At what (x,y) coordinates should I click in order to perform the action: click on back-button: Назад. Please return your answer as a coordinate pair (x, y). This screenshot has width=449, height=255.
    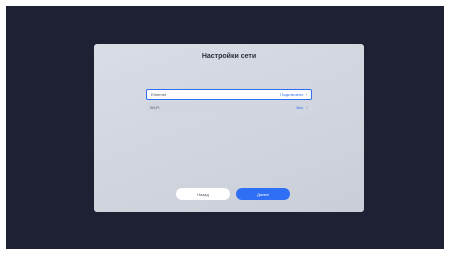
    Looking at the image, I should click on (203, 194).